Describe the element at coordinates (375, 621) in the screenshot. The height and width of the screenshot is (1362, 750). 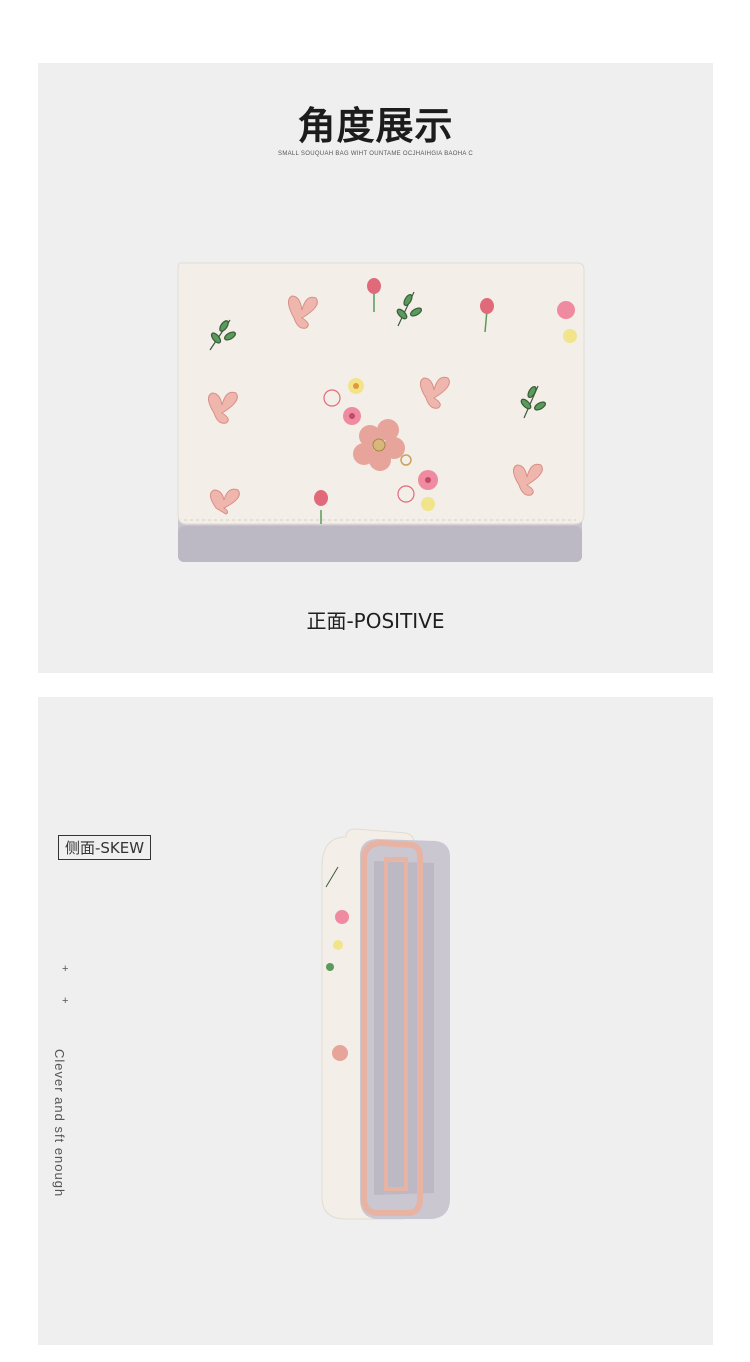
I see `front-caption: 正面-POSITIVE` at that location.